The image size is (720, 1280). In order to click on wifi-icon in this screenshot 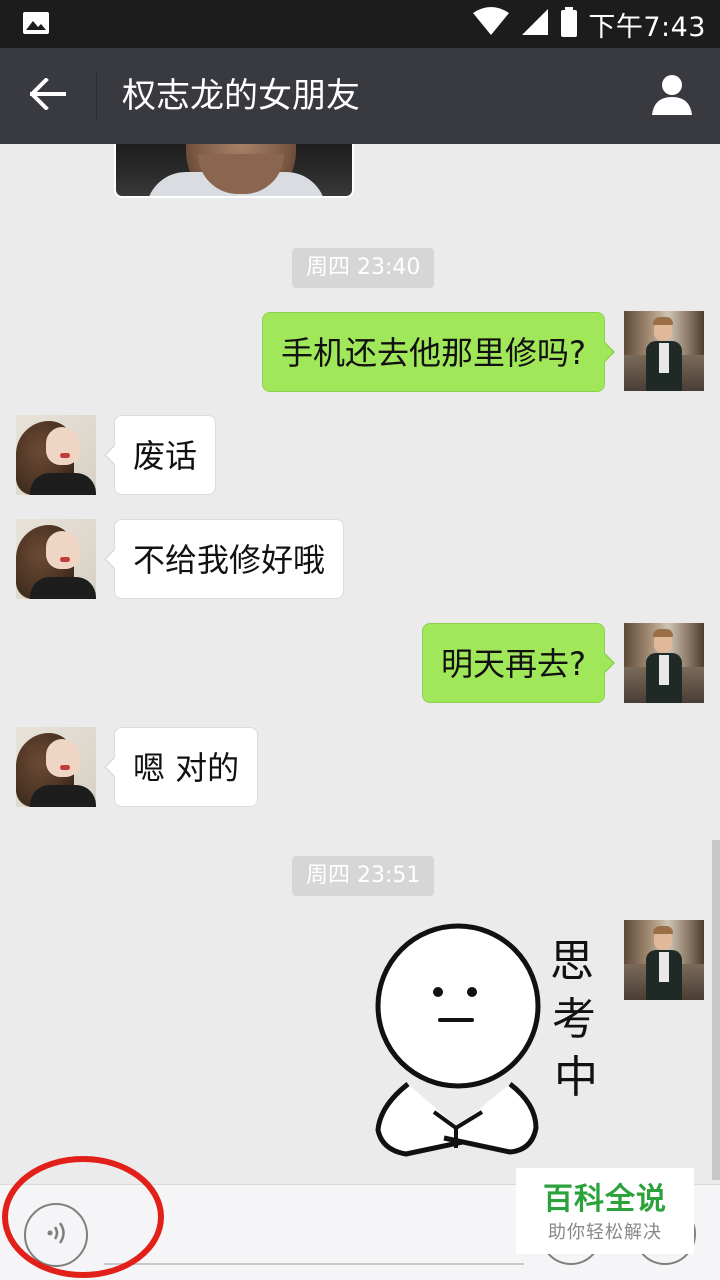, I will do `click(491, 24)`.